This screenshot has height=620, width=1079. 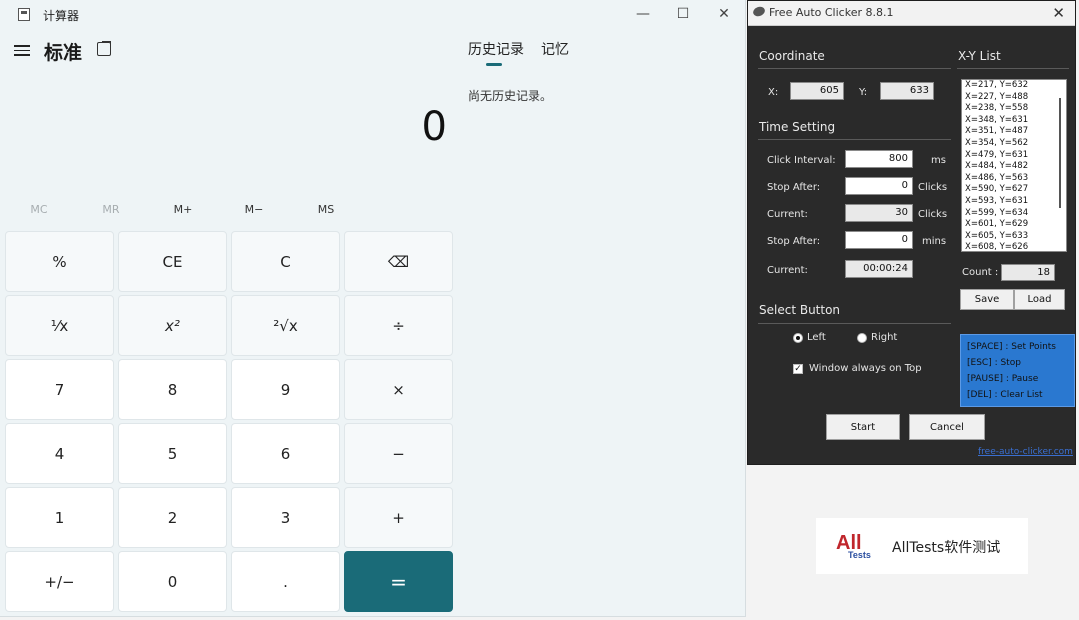 I want to click on mode-title: 标准, so click(x=63, y=53).